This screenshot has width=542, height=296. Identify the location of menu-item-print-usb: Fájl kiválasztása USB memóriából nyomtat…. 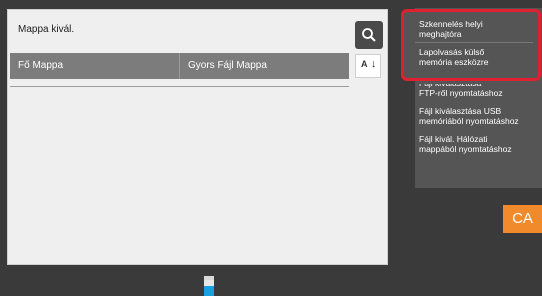
(478, 116).